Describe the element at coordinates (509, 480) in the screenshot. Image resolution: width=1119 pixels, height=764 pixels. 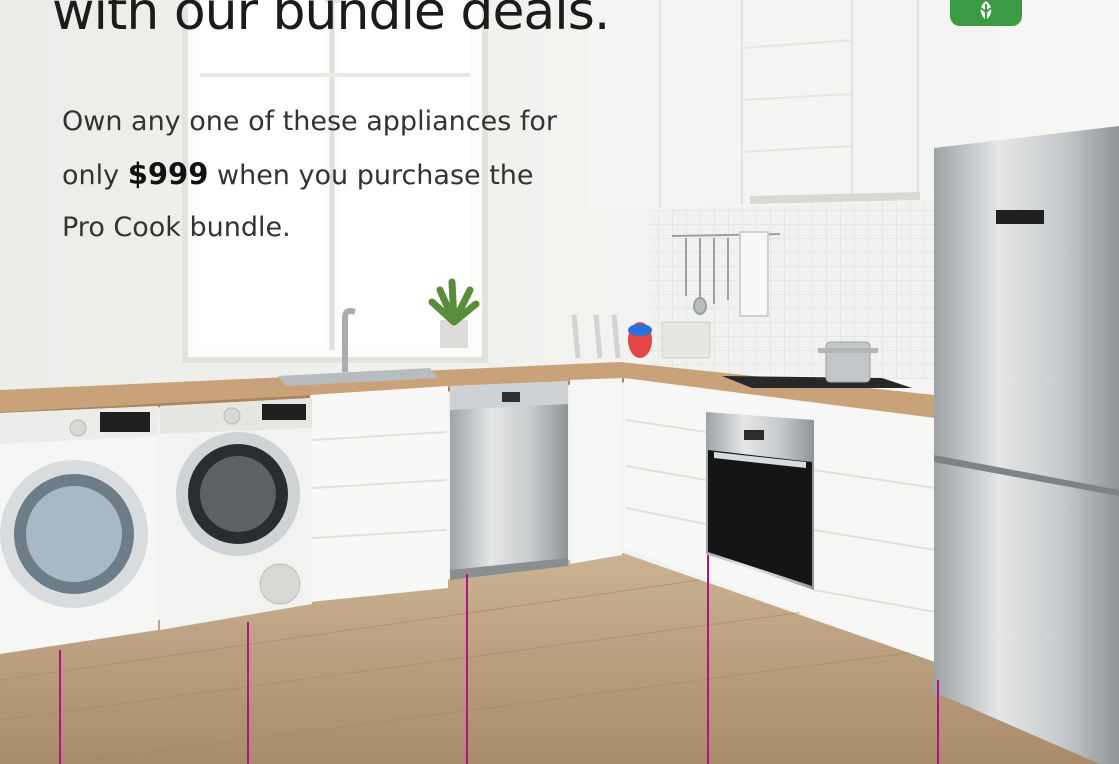
I see `dishwasher` at that location.